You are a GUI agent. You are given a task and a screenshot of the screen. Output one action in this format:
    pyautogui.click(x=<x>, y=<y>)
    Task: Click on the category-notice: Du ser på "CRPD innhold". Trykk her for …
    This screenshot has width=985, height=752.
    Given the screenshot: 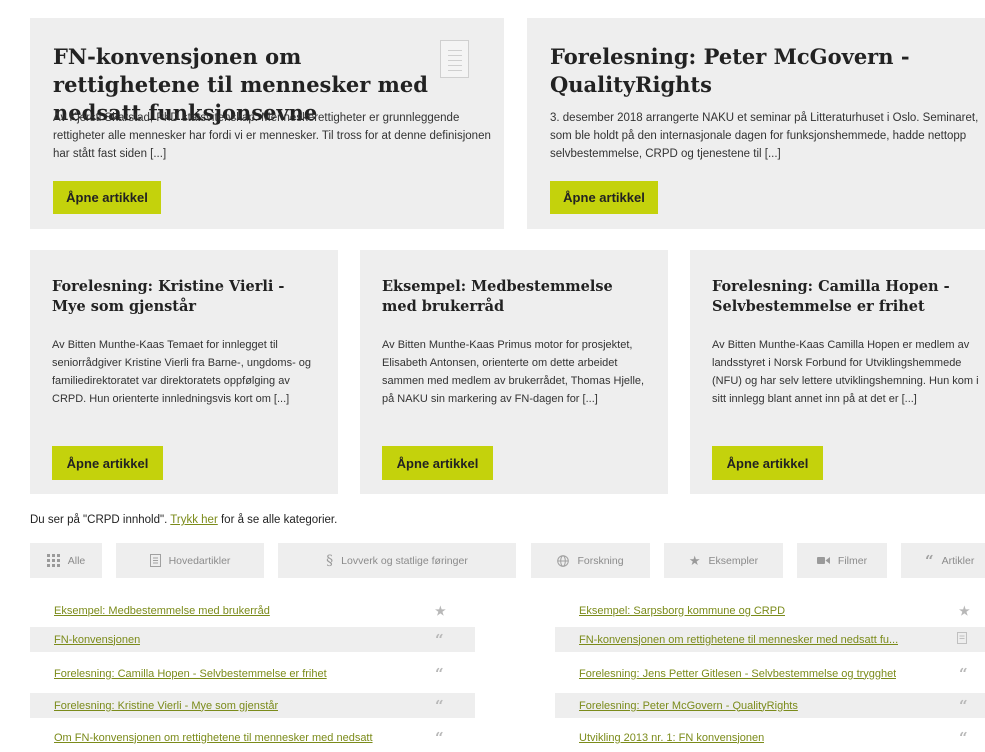 What is the action you would take?
    pyautogui.click(x=183, y=520)
    